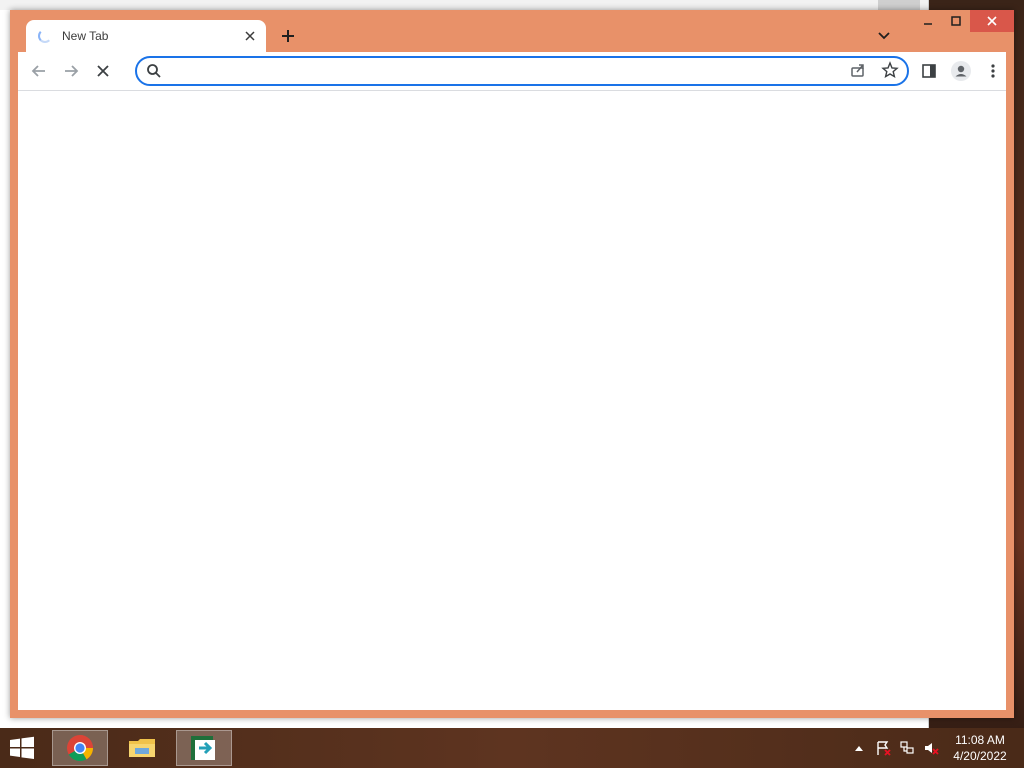 This screenshot has height=768, width=1024. Describe the element at coordinates (288, 36) in the screenshot. I see `new-tab-button` at that location.